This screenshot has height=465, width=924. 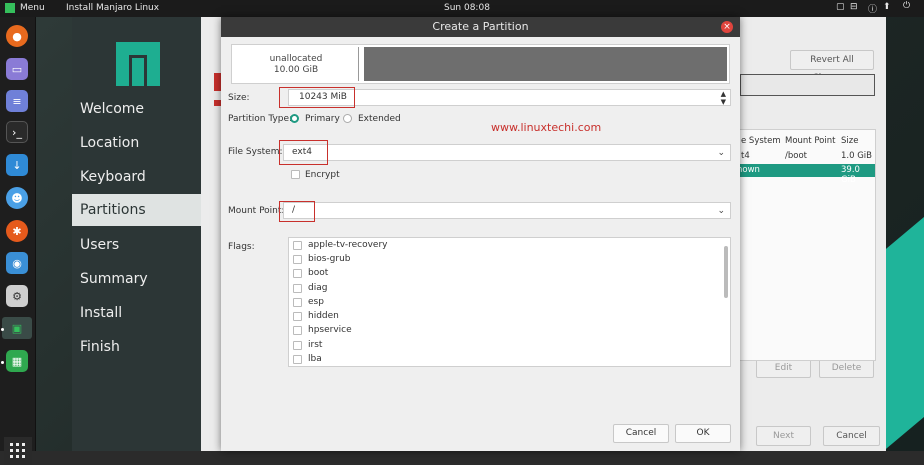 I want to click on revert-all-changes-button: Revert All Changes, so click(x=832, y=66).